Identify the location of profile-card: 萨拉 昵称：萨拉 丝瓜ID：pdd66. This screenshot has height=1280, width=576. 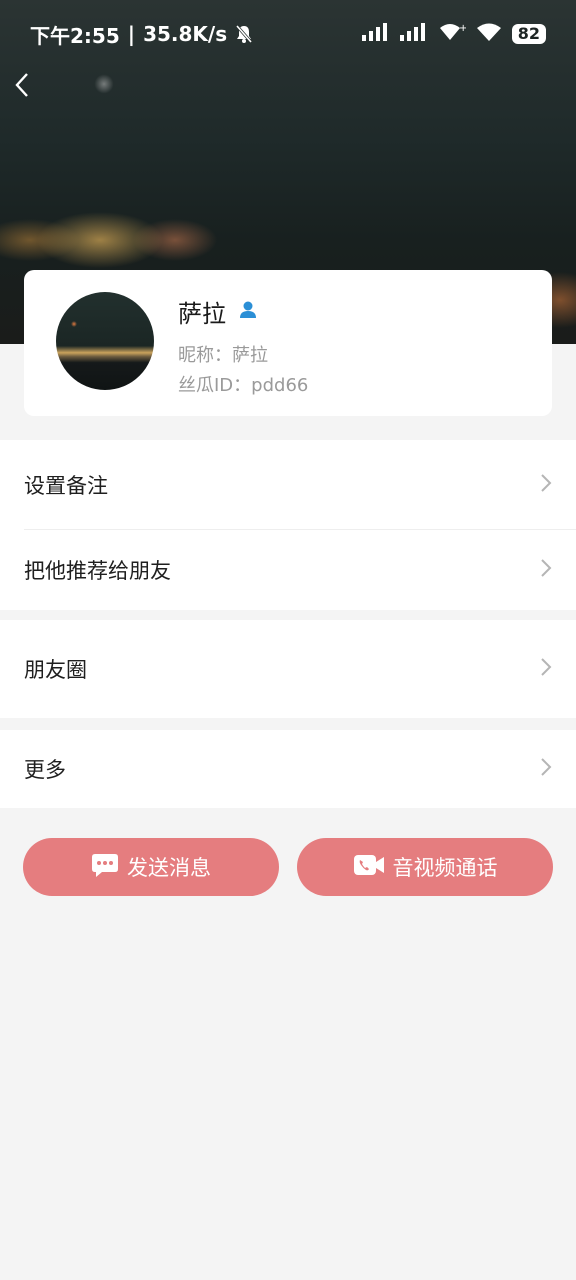
(288, 343).